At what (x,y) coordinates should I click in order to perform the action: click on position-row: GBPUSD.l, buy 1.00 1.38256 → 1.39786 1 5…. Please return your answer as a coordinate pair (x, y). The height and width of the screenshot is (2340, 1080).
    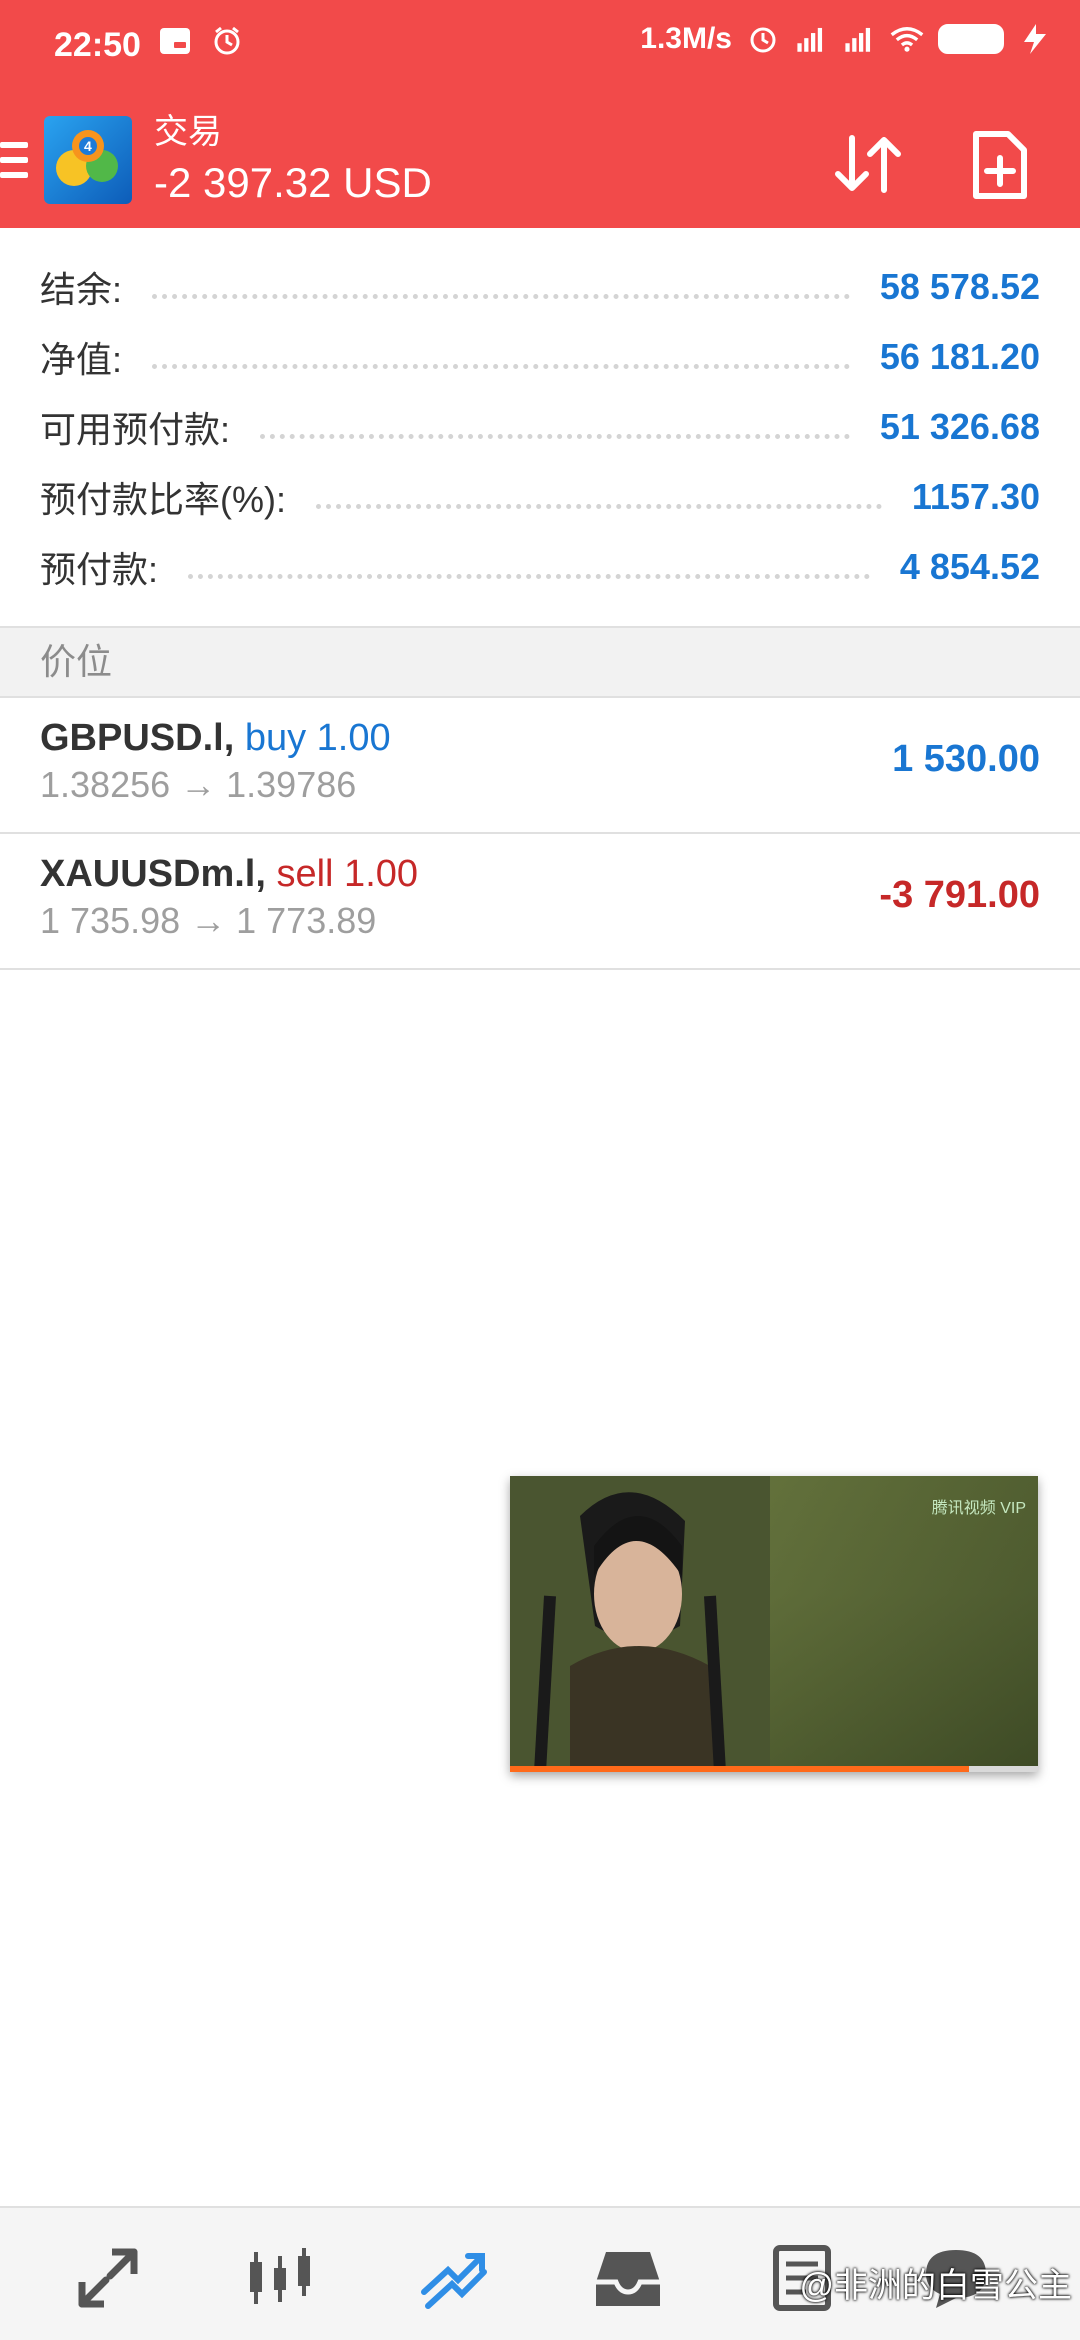
    Looking at the image, I should click on (540, 766).